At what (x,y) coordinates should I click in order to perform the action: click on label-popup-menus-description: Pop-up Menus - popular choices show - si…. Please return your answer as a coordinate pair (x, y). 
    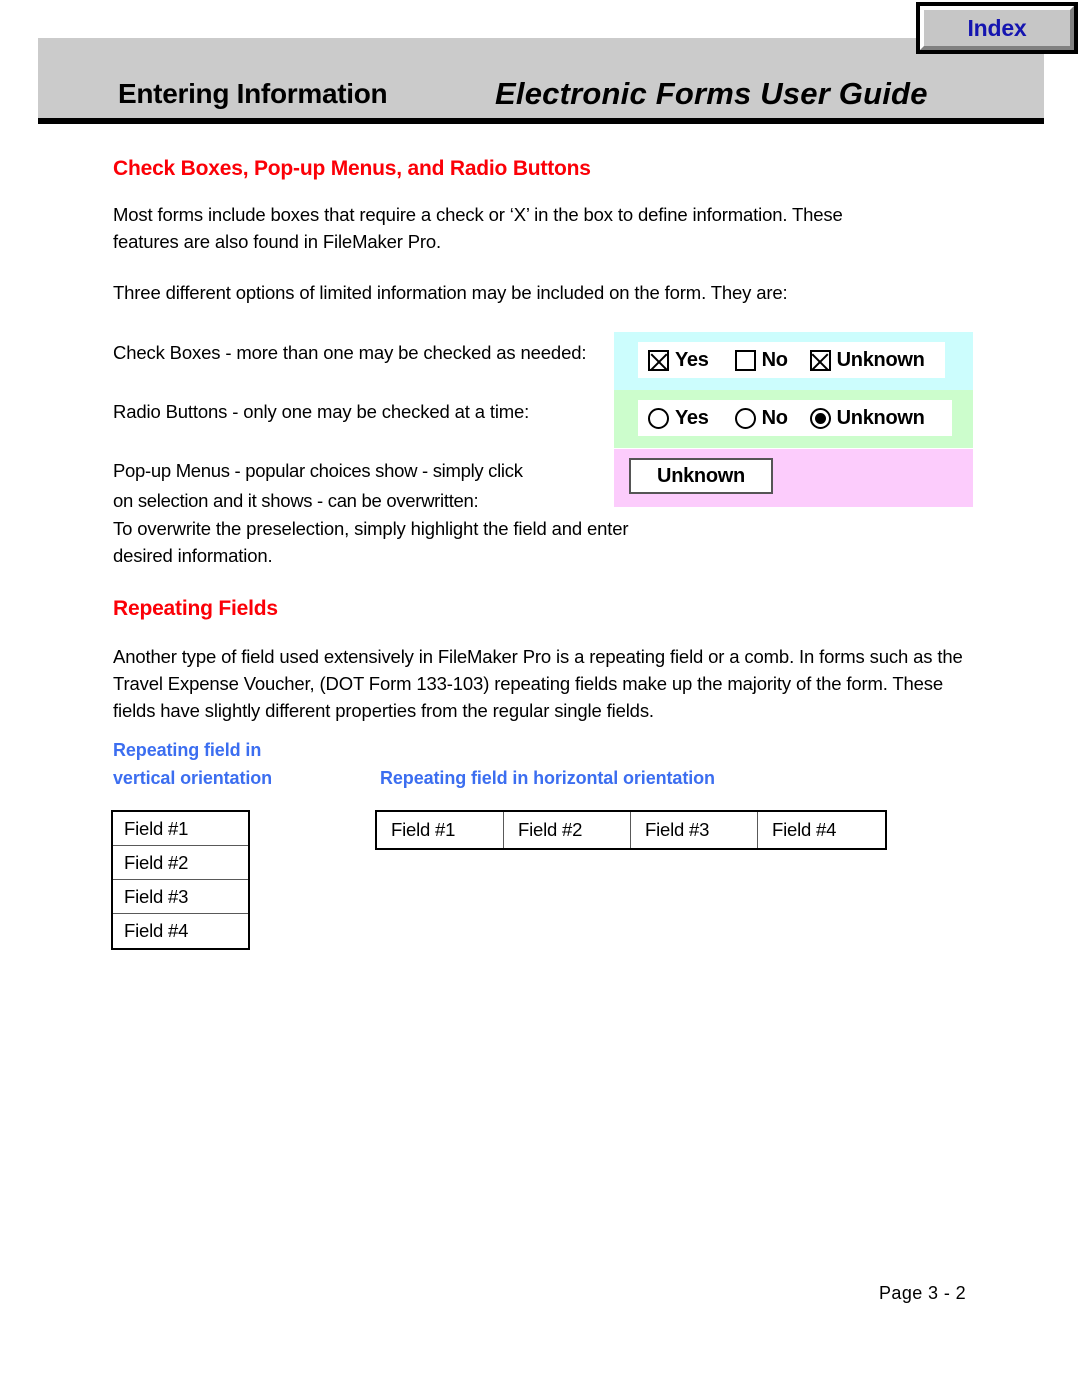
    Looking at the image, I should click on (318, 485).